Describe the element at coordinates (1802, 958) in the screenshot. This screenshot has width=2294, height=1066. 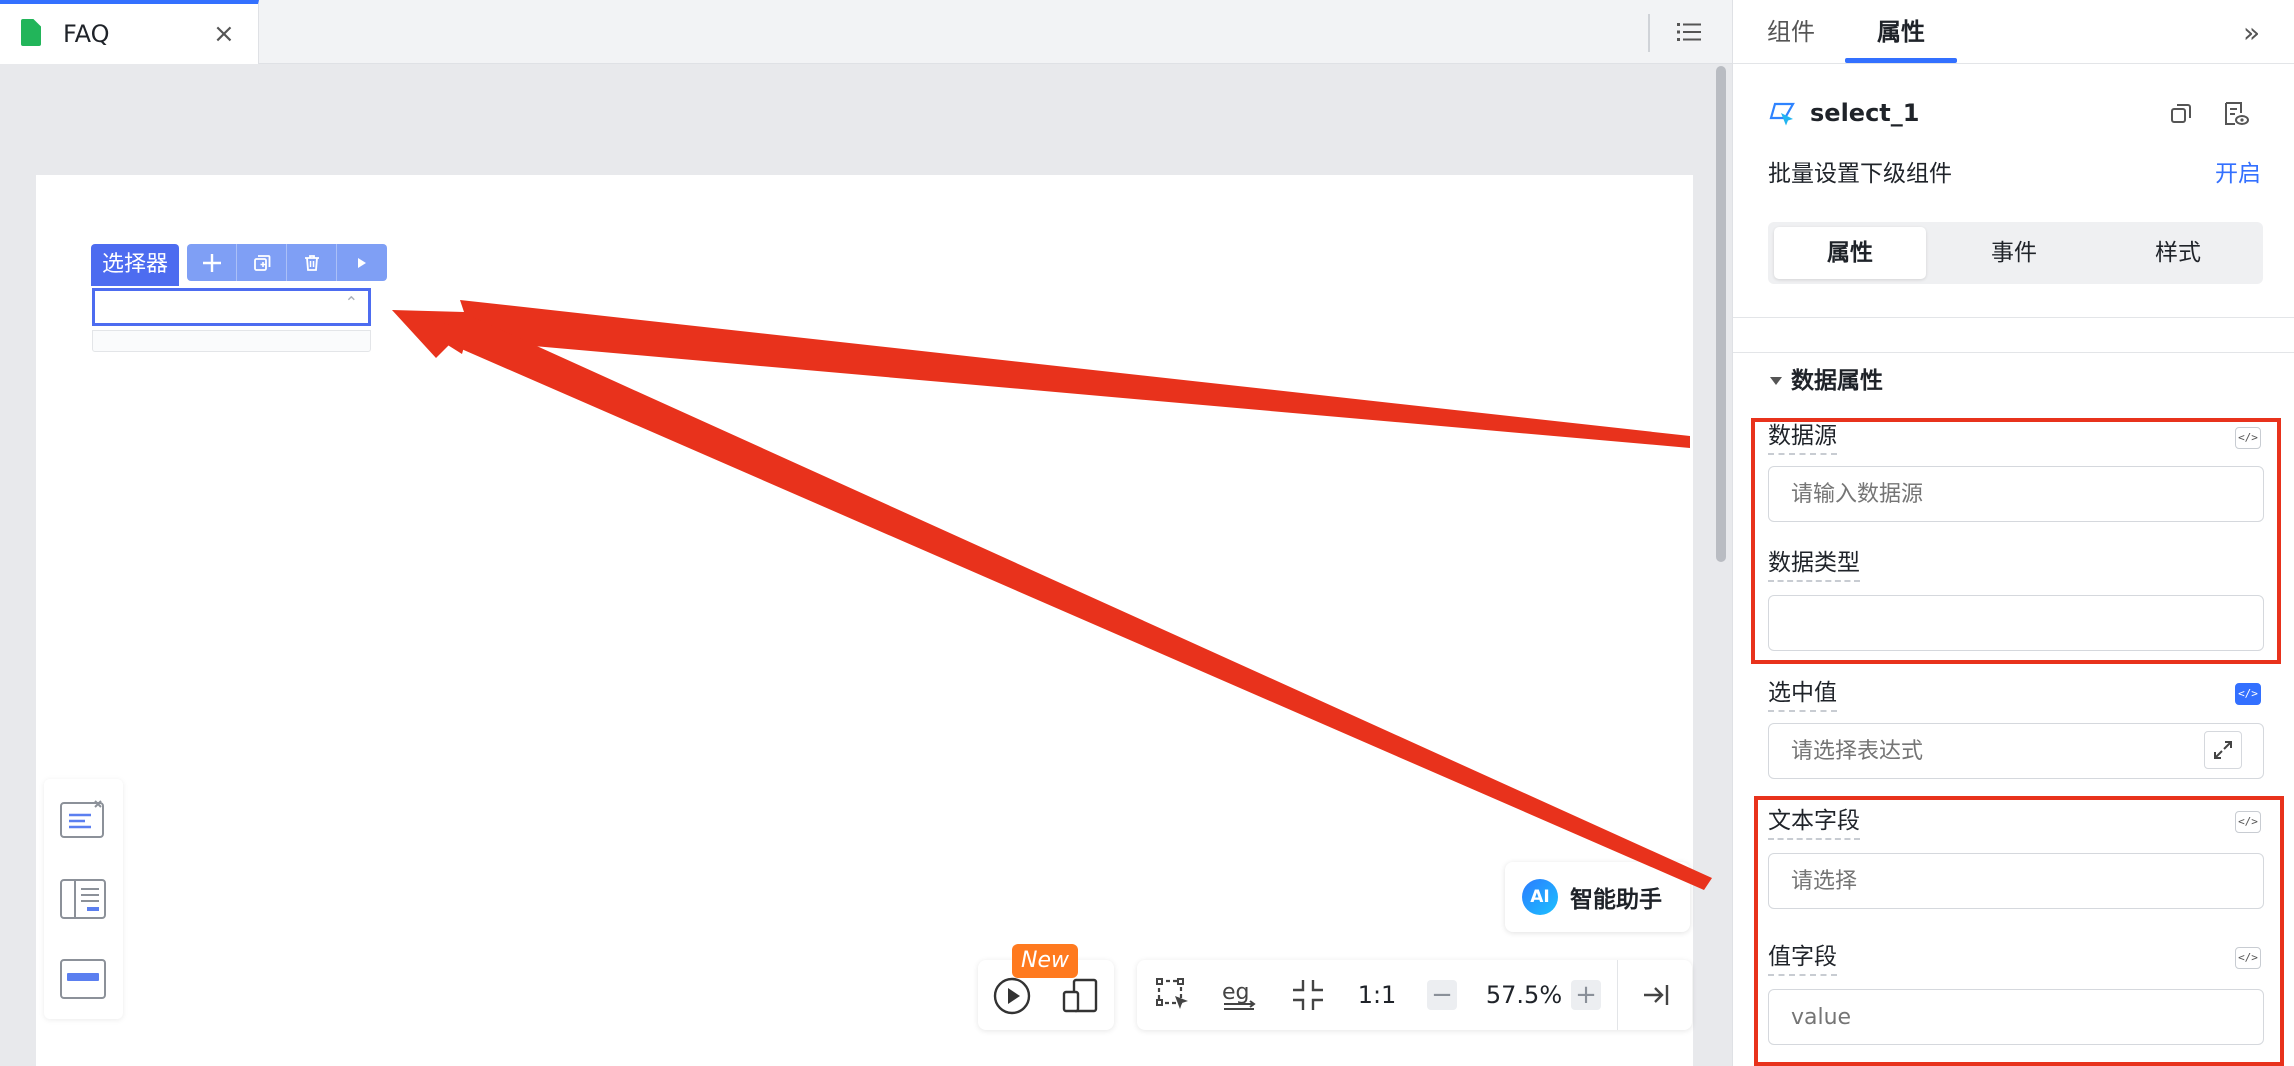
I see `value-field-label: 值字段` at that location.